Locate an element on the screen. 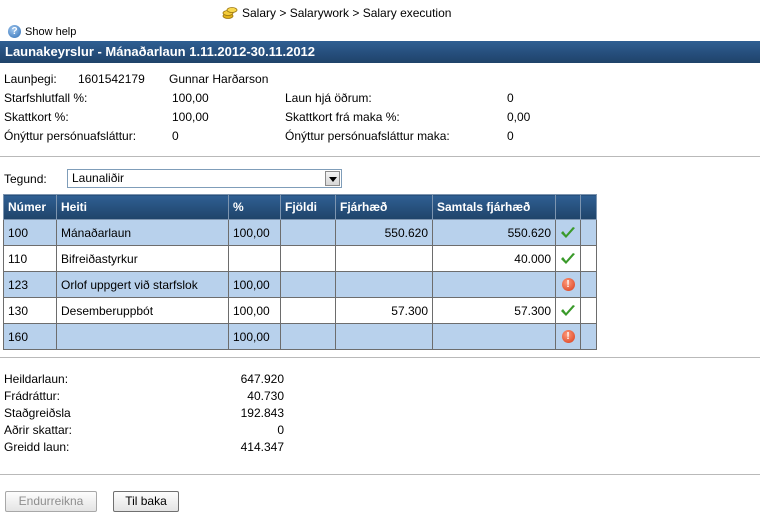 The image size is (760, 521). back-button: Til baka is located at coordinates (146, 501).